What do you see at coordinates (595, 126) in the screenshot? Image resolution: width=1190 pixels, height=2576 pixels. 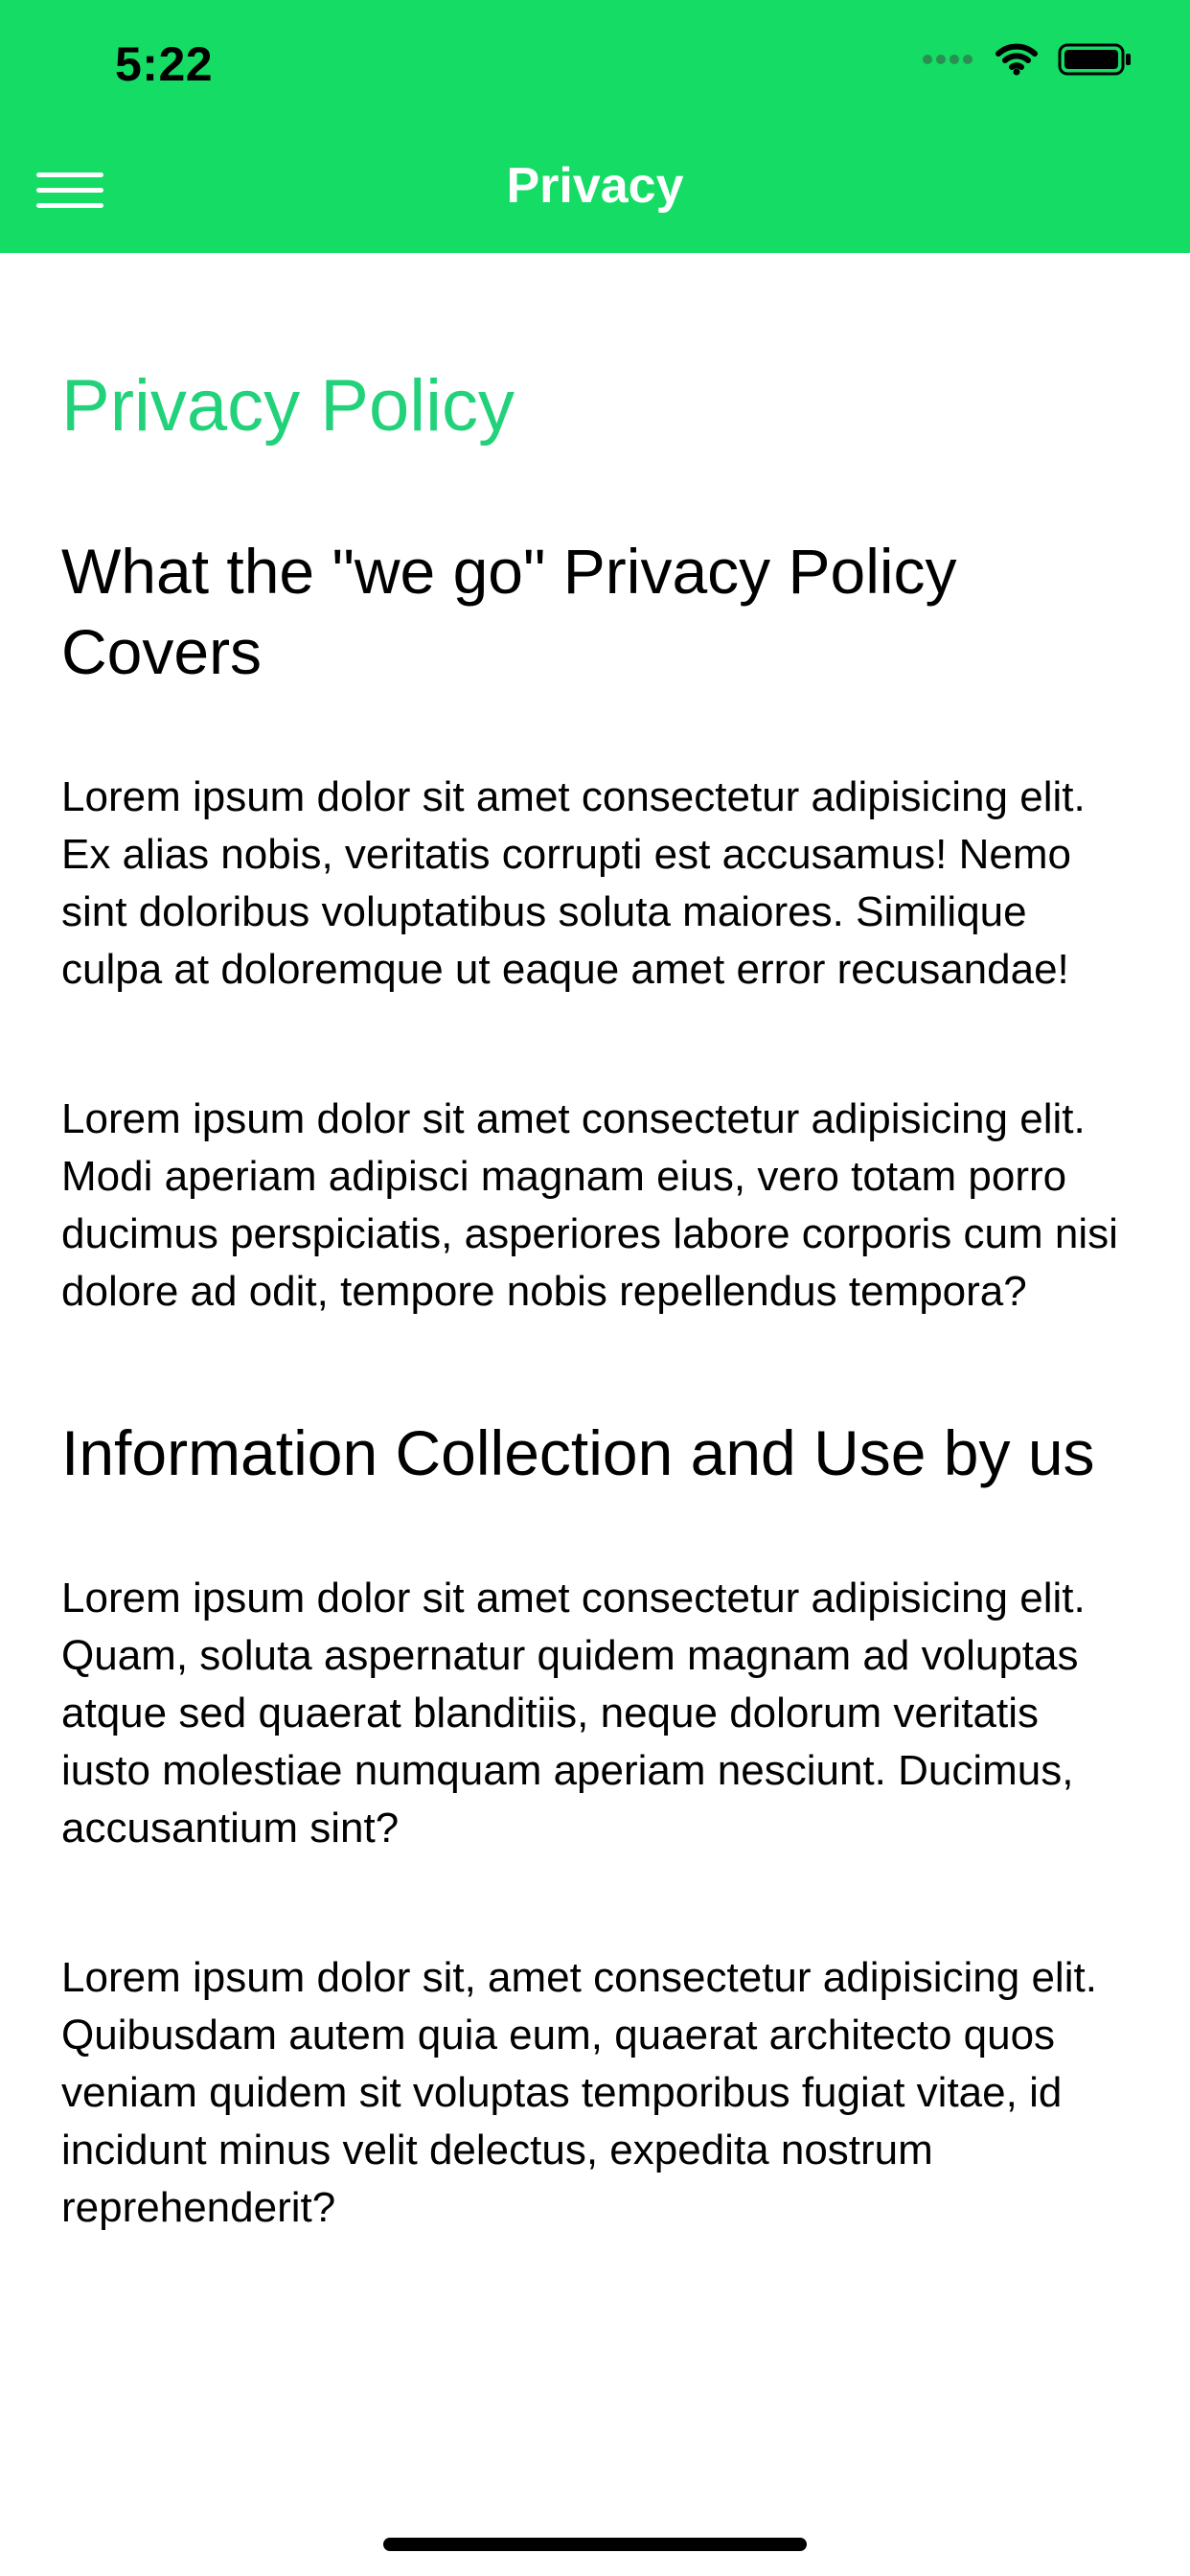 I see `app-header: 5:22 Privacy` at bounding box center [595, 126].